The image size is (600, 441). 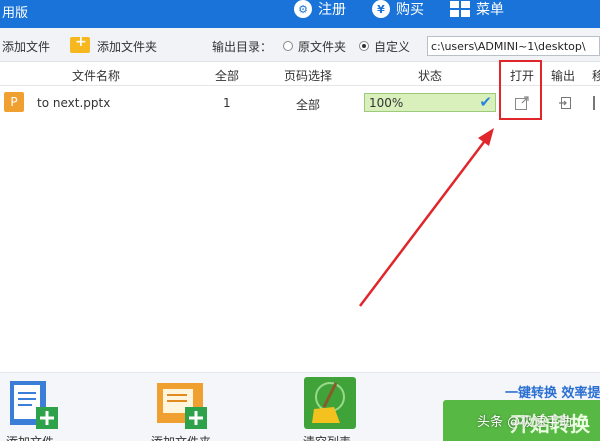 I want to click on original-folder-label: 原文件夹, so click(x=322, y=47).